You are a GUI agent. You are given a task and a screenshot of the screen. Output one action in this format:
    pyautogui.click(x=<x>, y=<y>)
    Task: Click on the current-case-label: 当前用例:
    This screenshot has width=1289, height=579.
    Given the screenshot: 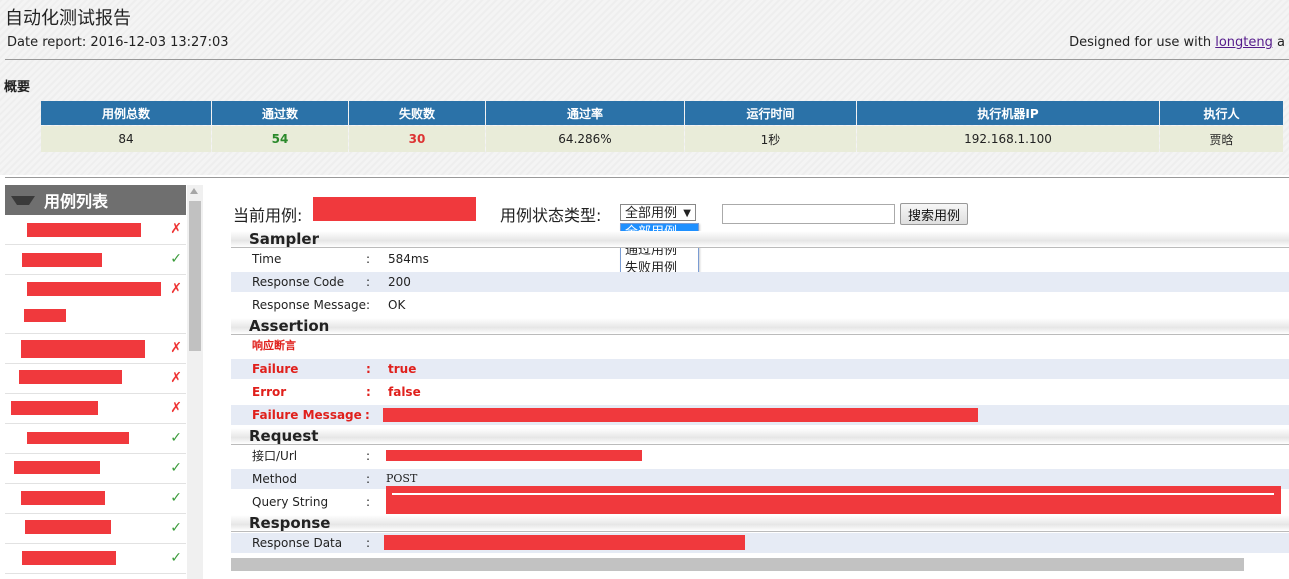 What is the action you would take?
    pyautogui.click(x=268, y=215)
    